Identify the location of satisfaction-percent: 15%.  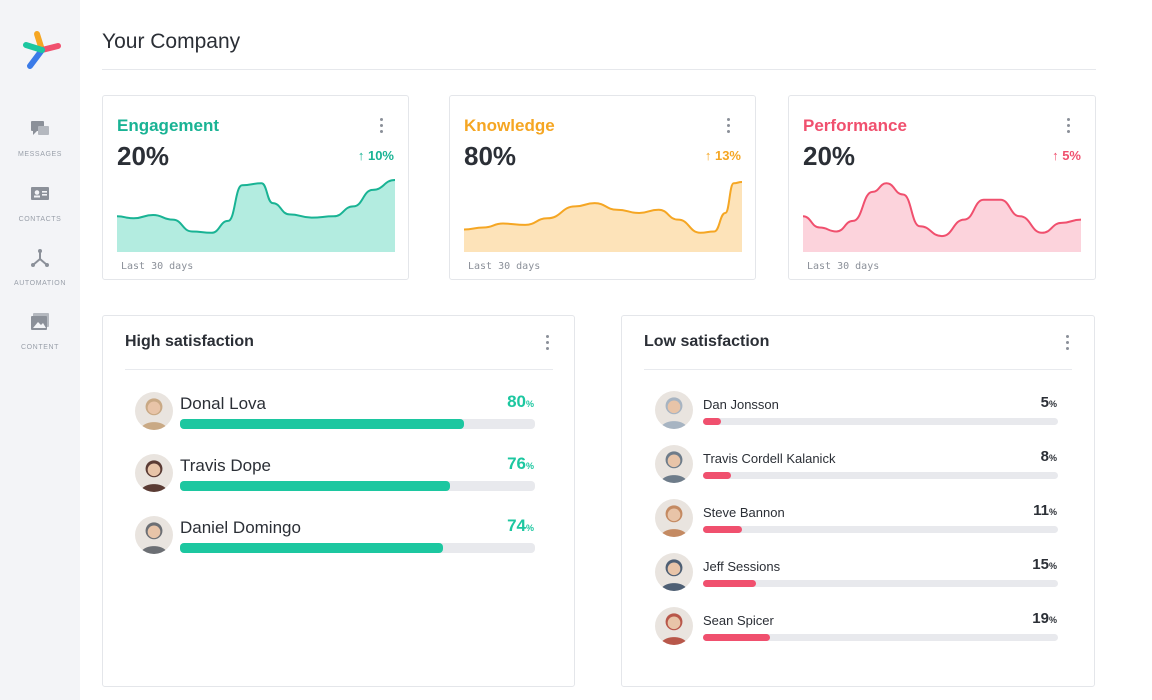
(1044, 564).